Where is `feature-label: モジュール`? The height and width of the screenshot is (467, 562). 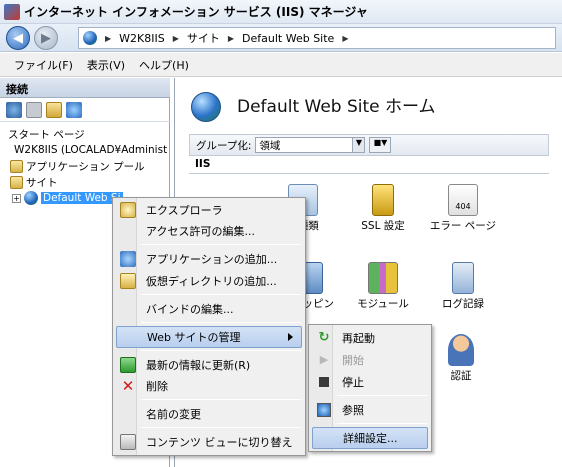
feature-label: モジュール is located at coordinates (383, 304).